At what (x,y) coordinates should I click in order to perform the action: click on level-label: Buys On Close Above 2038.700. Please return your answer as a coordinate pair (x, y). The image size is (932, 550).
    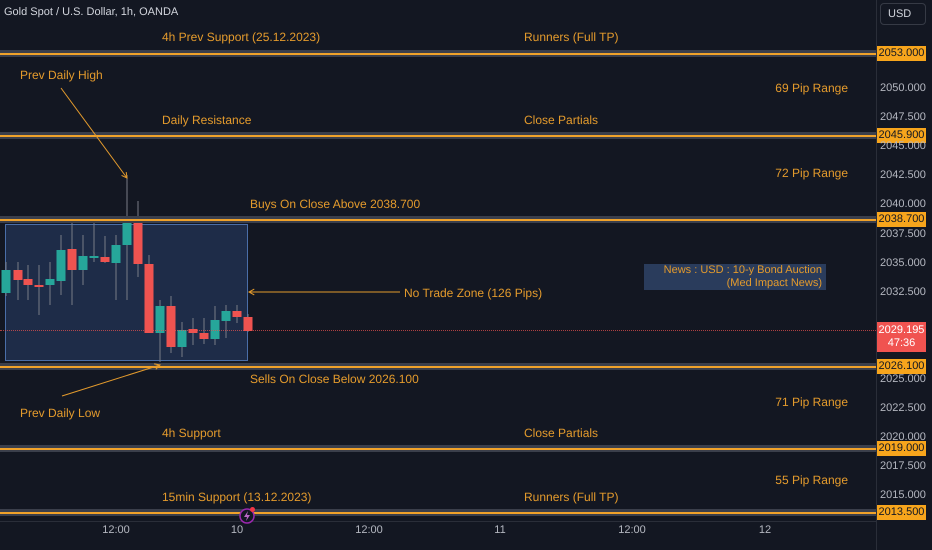
    Looking at the image, I should click on (335, 204).